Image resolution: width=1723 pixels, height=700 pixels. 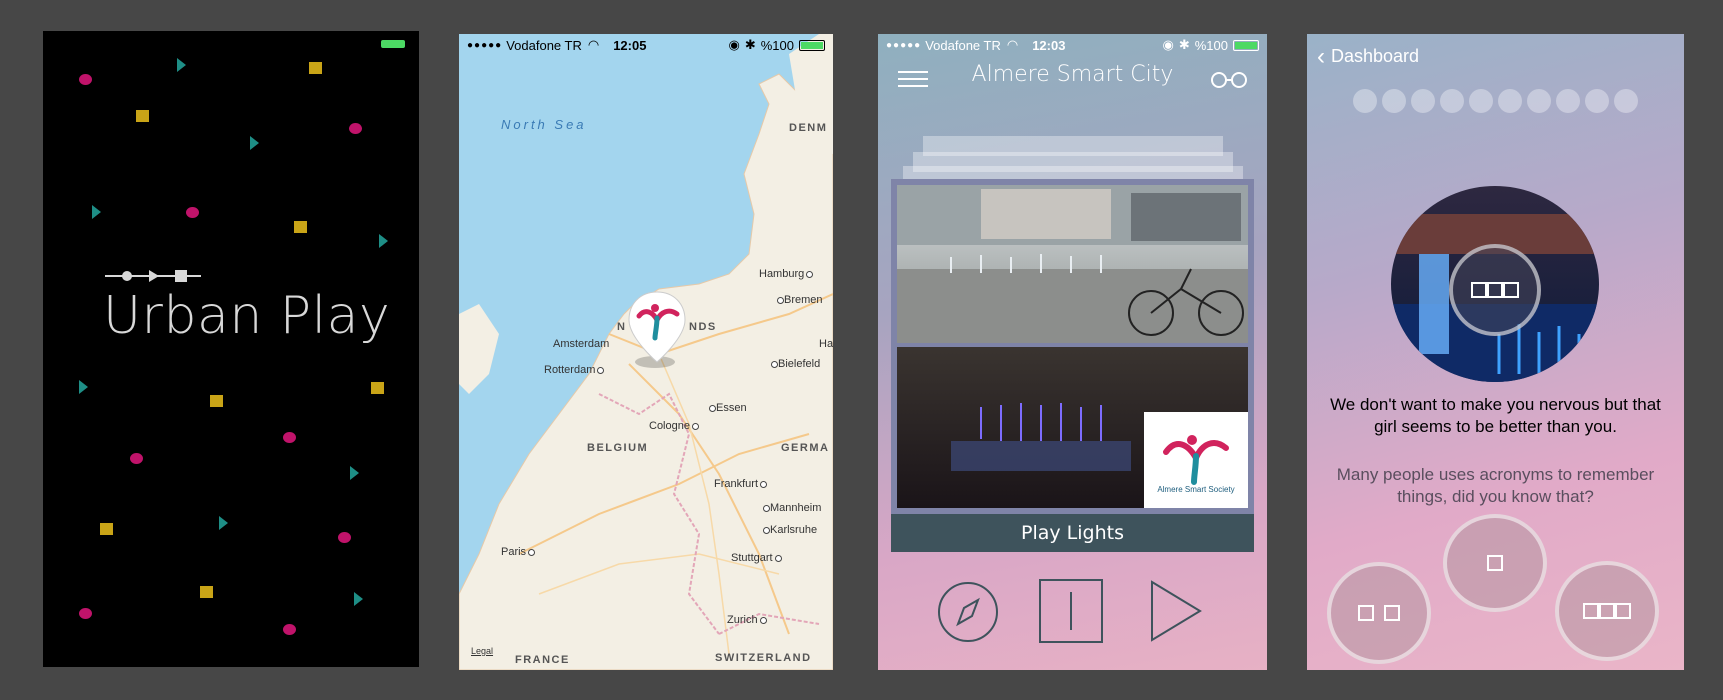 I want to click on map-label-denmark: DENM, so click(x=808, y=128).